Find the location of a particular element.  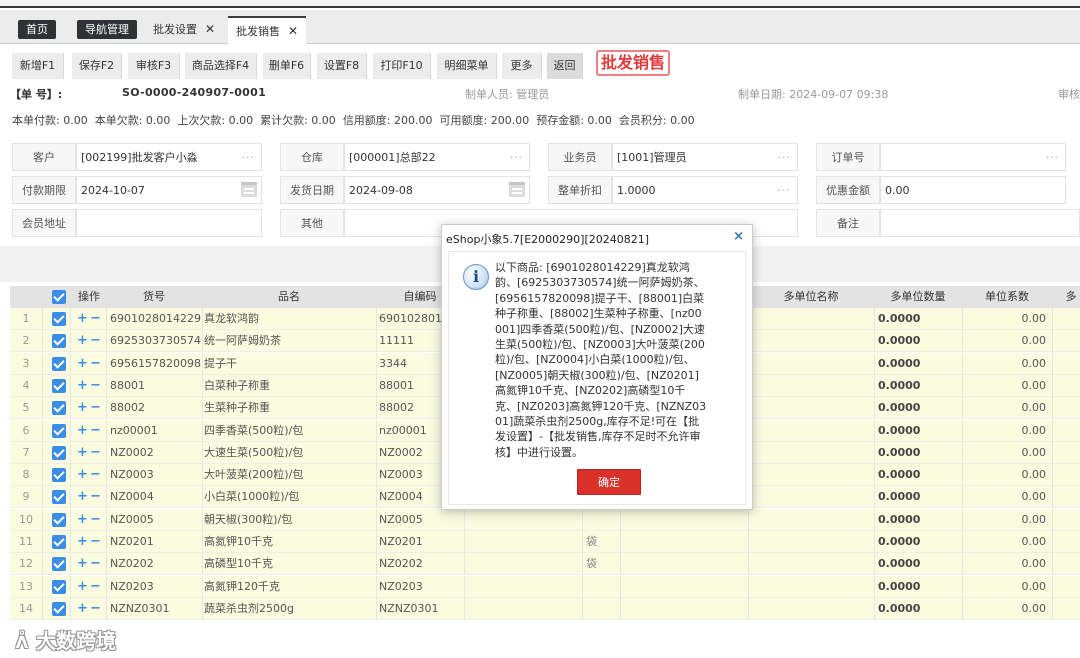

delete-order-button: 删单F6 is located at coordinates (287, 66).